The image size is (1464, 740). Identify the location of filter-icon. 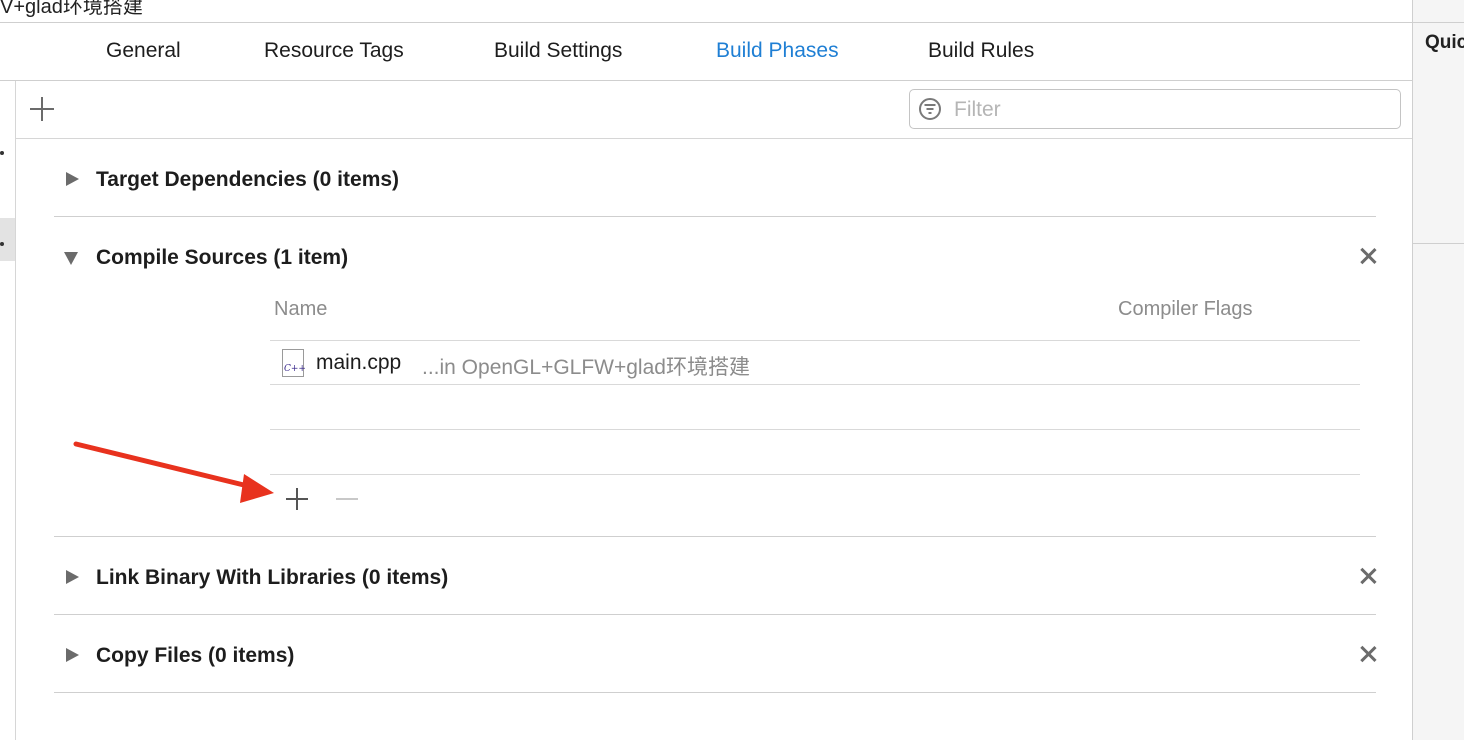
(930, 109).